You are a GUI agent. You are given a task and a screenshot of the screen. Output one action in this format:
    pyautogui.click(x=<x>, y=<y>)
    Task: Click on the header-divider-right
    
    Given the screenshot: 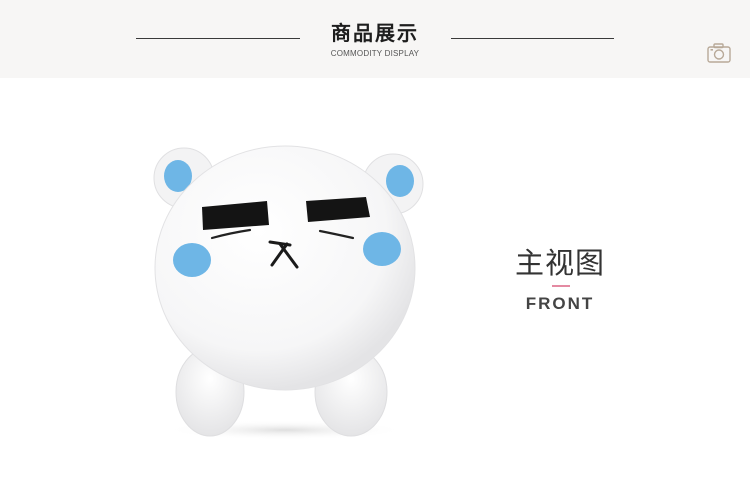 What is the action you would take?
    pyautogui.click(x=532, y=38)
    